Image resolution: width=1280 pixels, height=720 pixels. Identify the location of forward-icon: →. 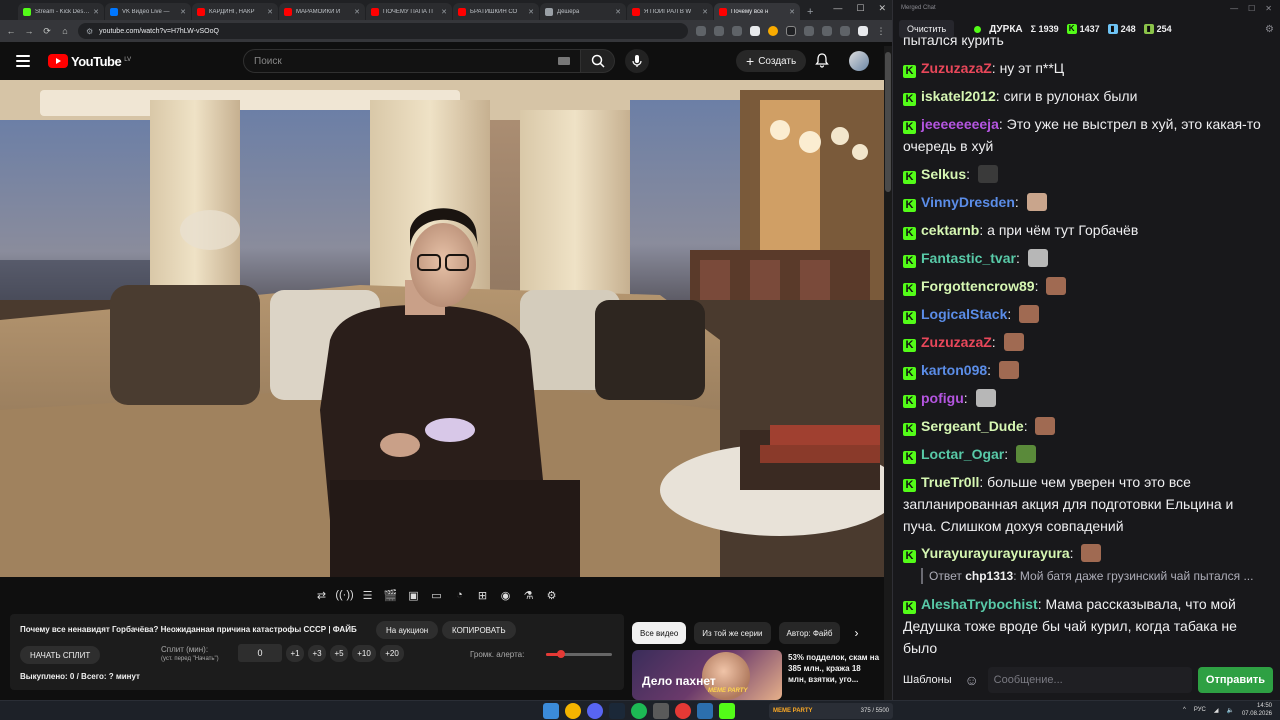
(29, 31).